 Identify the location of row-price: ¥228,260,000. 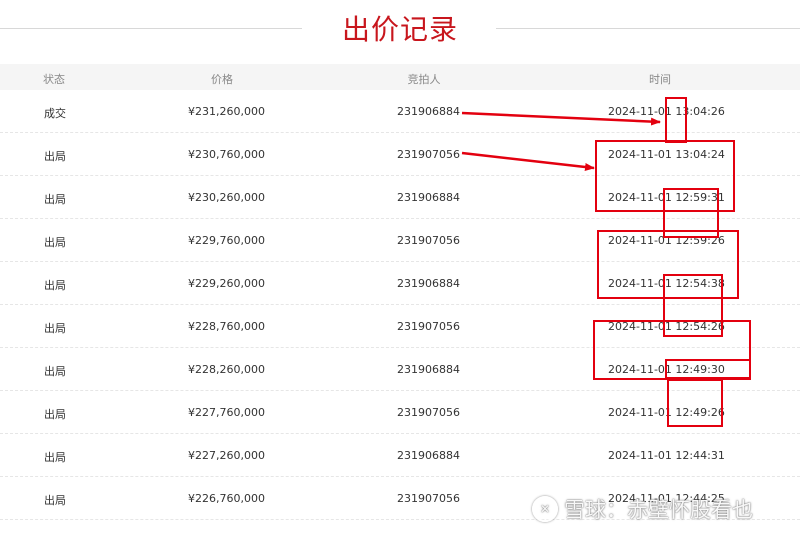
(226, 369).